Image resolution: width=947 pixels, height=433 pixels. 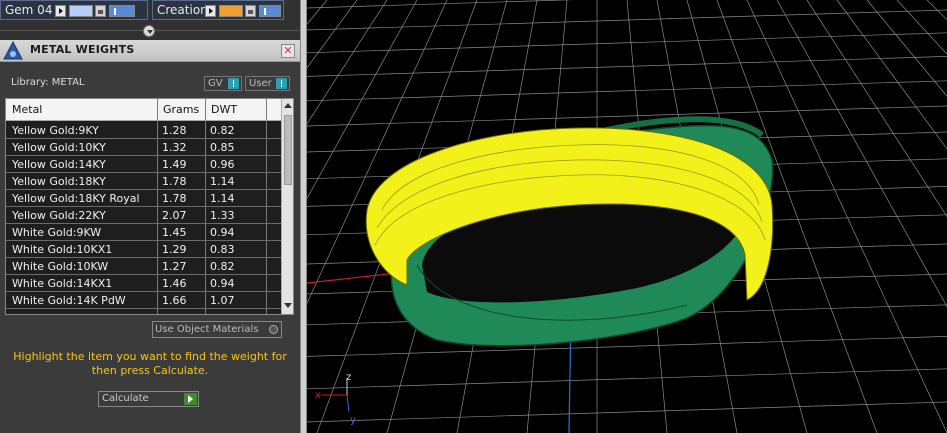 What do you see at coordinates (57, 232) in the screenshot?
I see `cell-metal: White Gold:9KW` at bounding box center [57, 232].